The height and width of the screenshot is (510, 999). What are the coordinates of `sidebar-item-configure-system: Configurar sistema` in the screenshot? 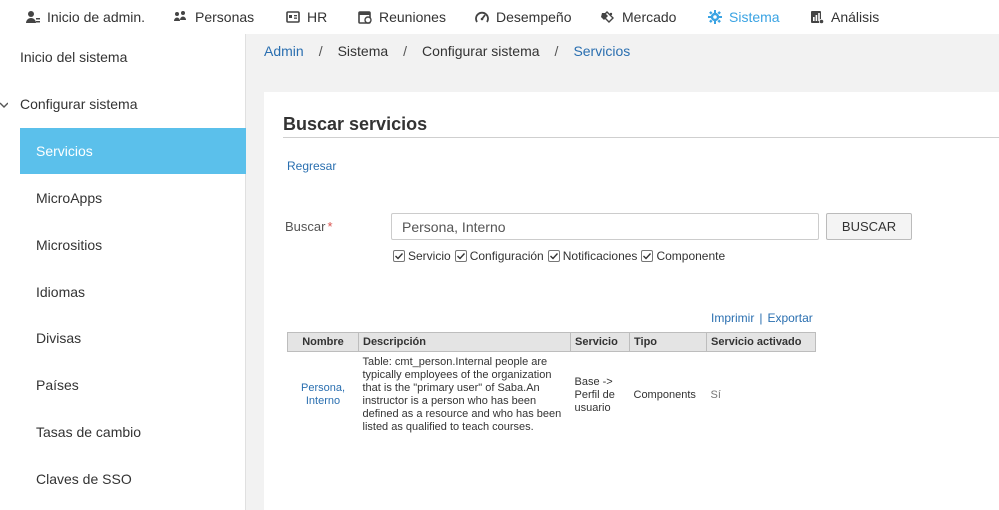 It's located at (133, 104).